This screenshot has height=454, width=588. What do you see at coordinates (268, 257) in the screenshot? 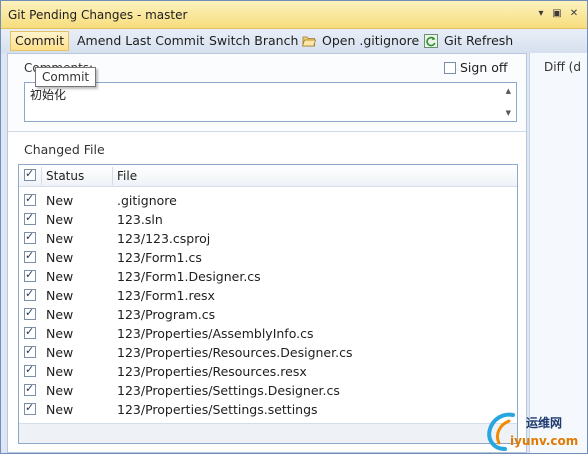
I see `table-row: New 123/Form1.cs` at bounding box center [268, 257].